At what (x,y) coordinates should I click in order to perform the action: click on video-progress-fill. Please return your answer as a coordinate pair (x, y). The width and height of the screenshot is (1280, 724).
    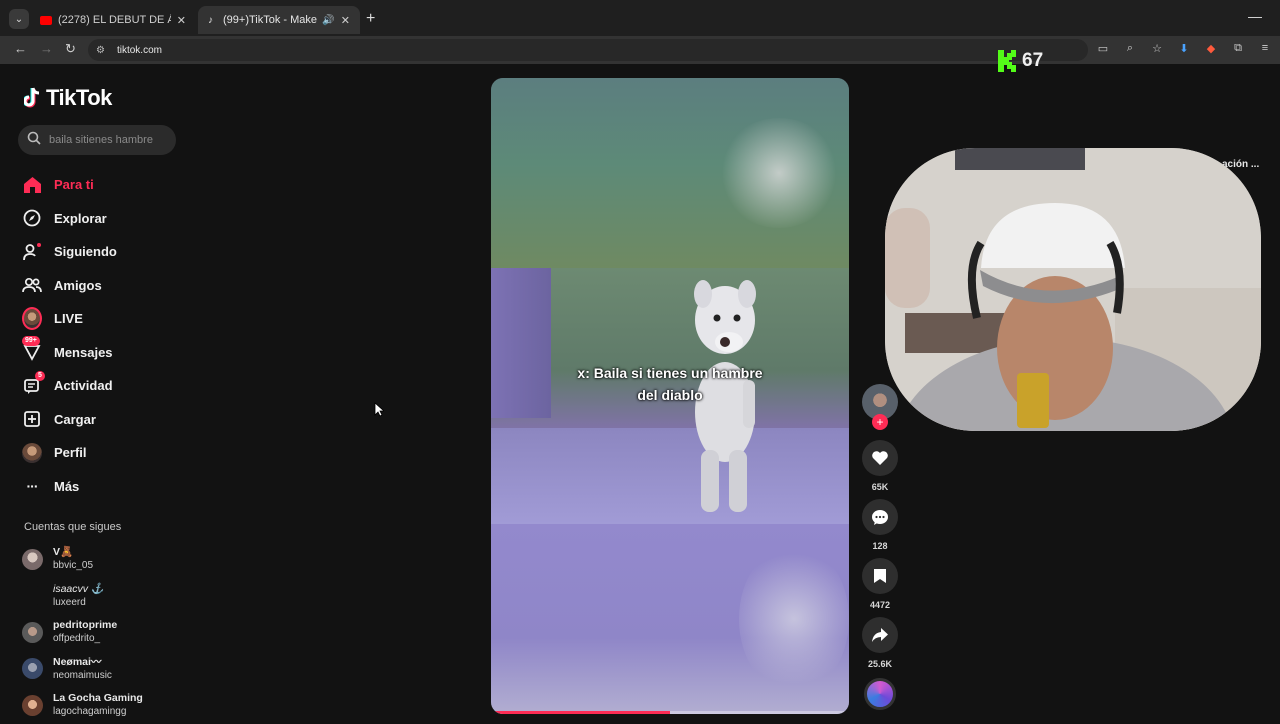
    Looking at the image, I should click on (580, 712).